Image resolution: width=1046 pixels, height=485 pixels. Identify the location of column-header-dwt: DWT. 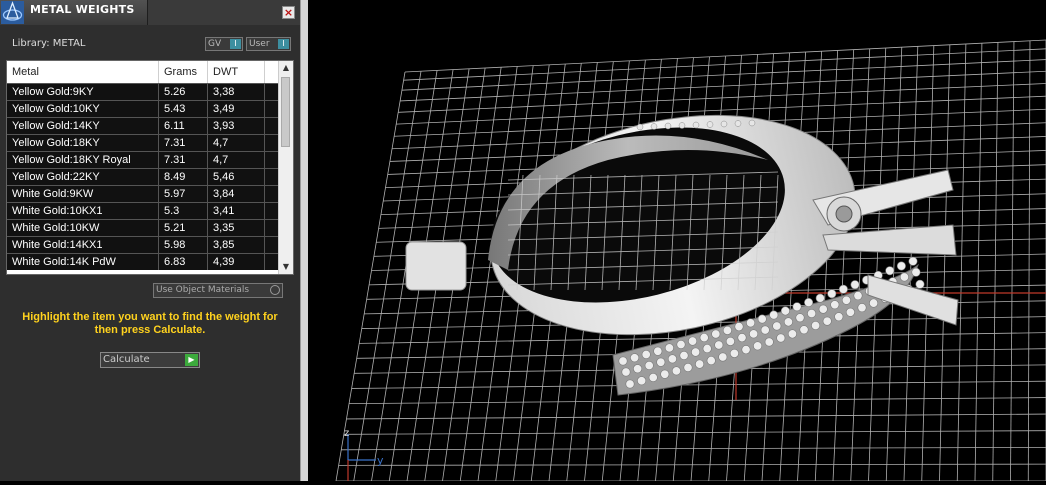
(236, 72).